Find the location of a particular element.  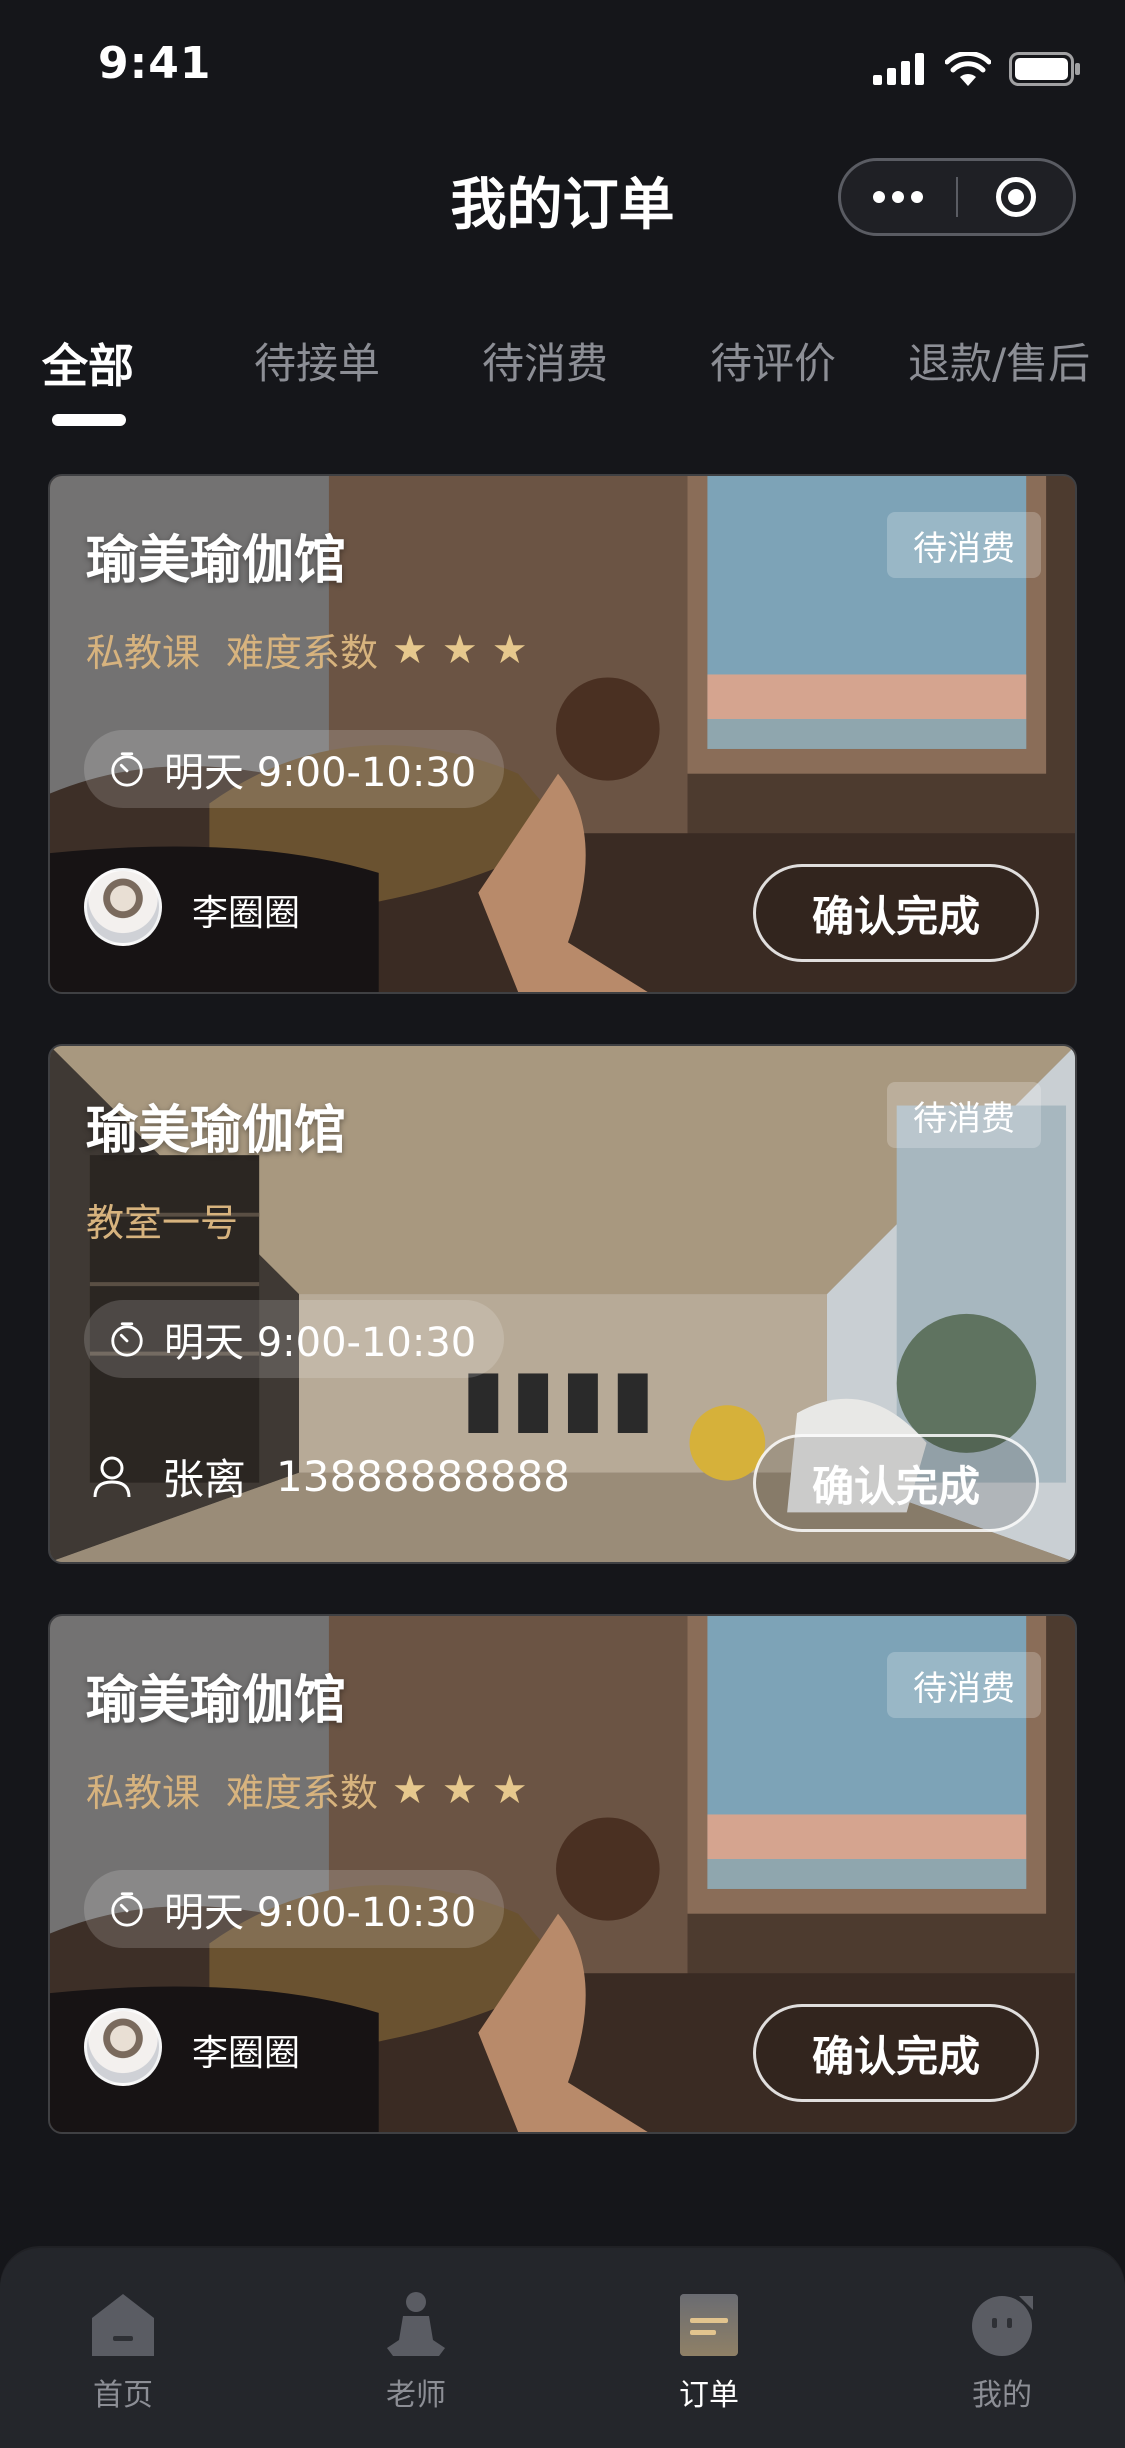

contact-name: 张离 is located at coordinates (204, 1479).